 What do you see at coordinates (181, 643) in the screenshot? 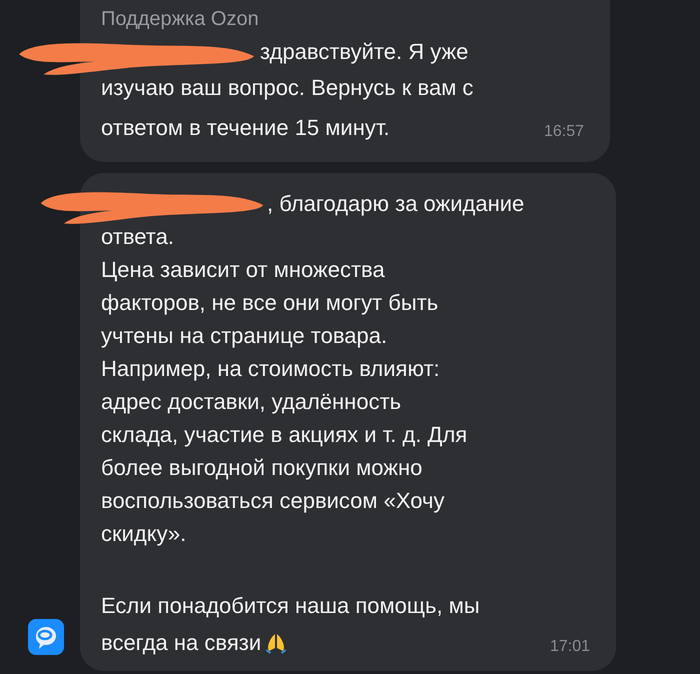
I see `message-text: всегда на связи` at bounding box center [181, 643].